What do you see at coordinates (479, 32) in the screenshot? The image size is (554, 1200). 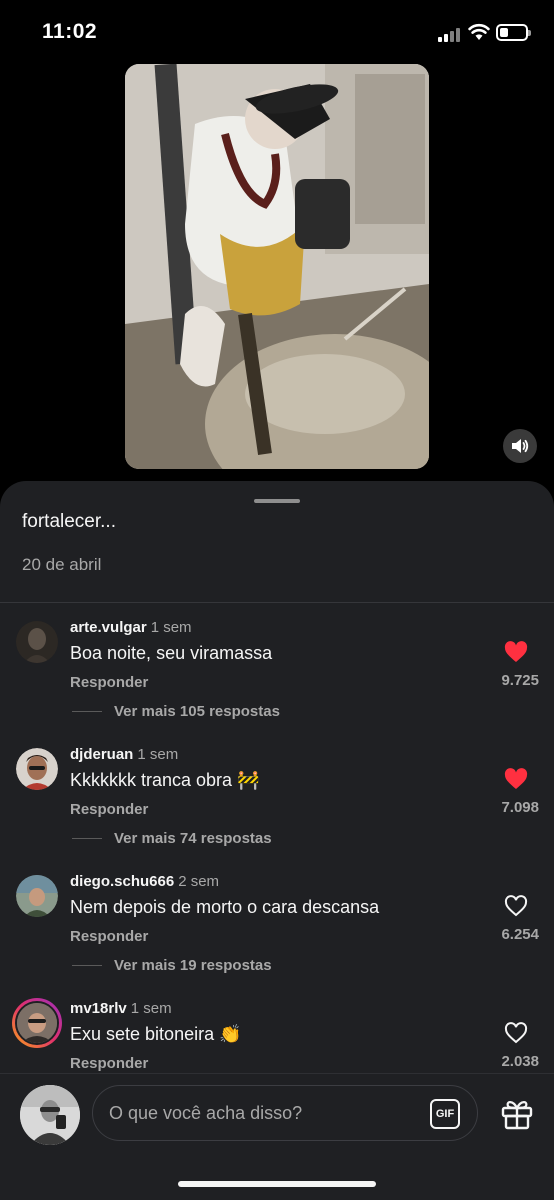 I see `wifi-icon` at bounding box center [479, 32].